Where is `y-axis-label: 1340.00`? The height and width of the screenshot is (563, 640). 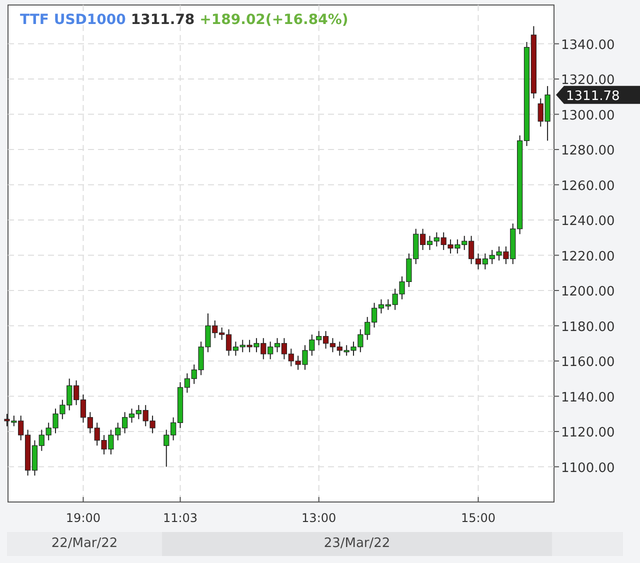 y-axis-label: 1340.00 is located at coordinates (588, 45).